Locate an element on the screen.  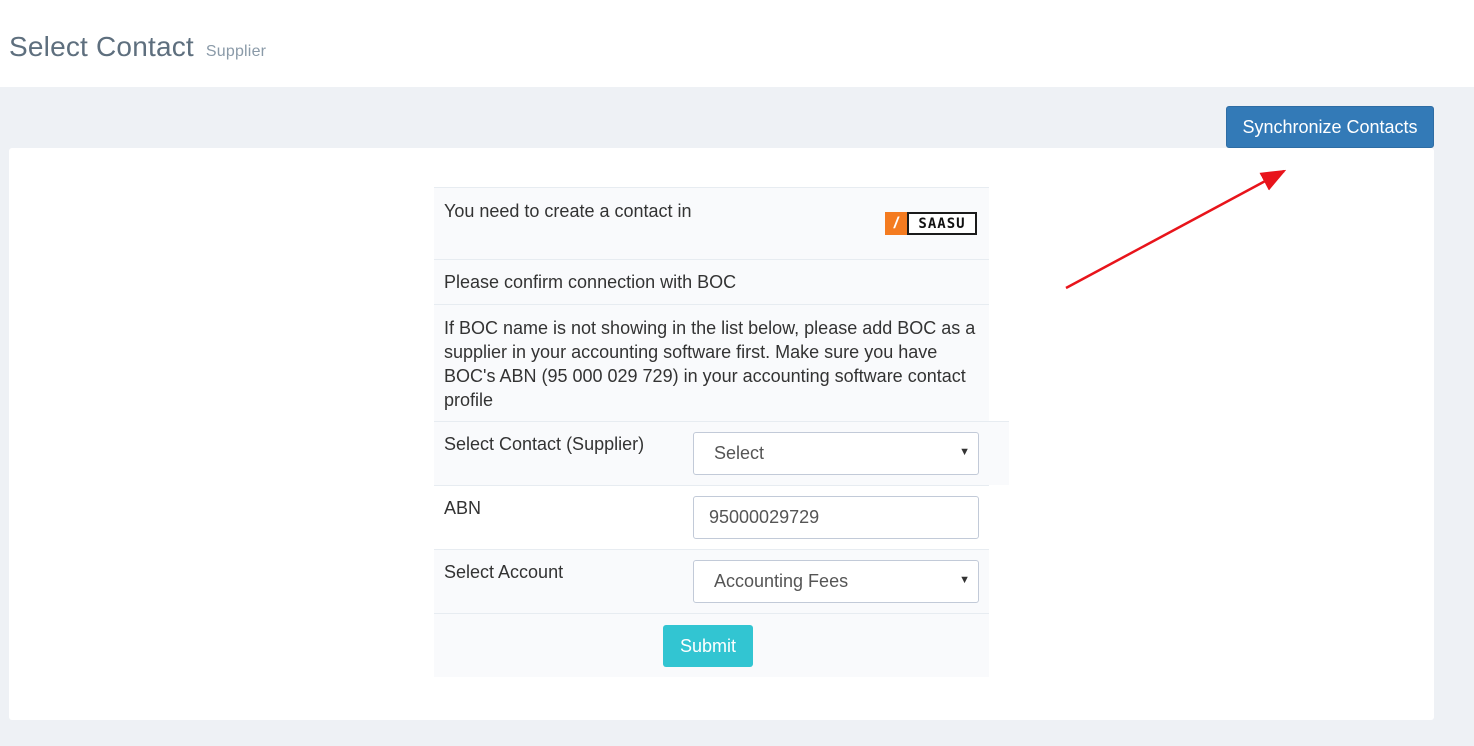
contact-row: Select Contact (Supplier) Select ▼ is located at coordinates (721, 453).